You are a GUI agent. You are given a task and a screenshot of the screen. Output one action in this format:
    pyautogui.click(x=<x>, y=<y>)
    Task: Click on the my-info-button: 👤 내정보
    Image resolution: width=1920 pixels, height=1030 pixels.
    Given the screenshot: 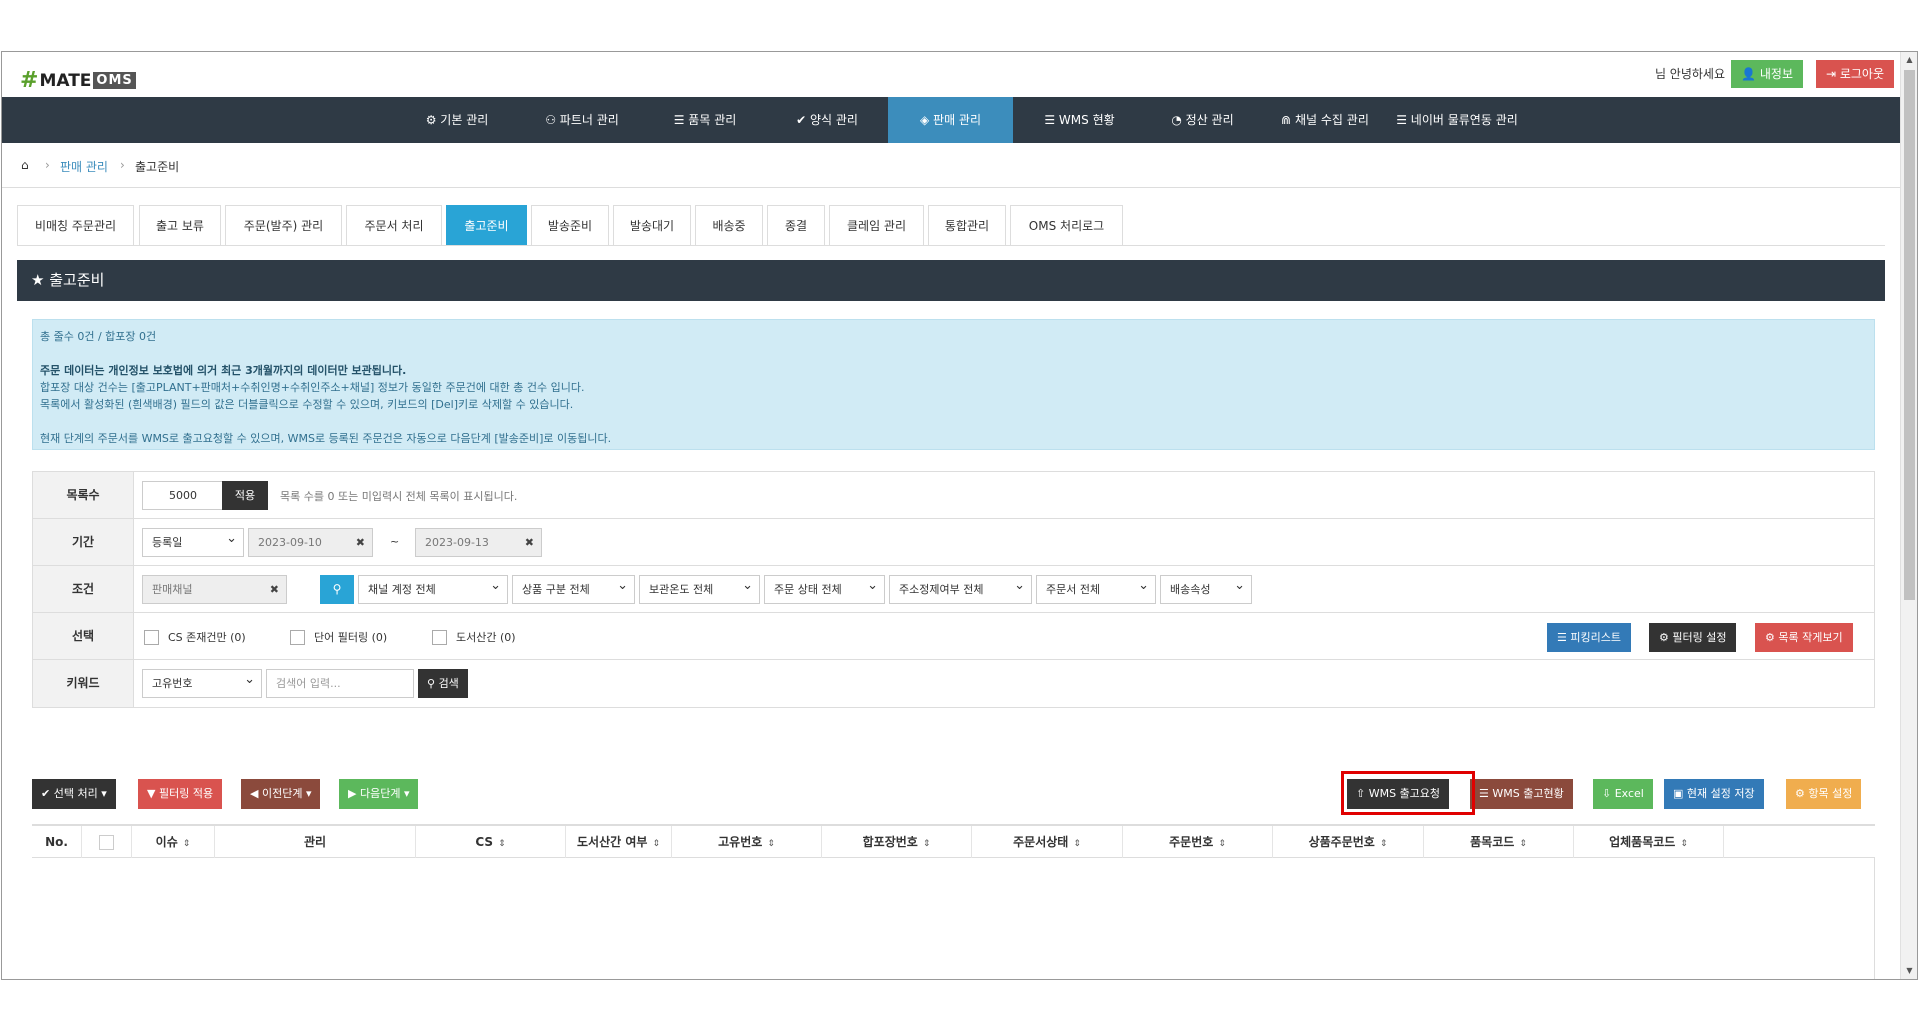 What is the action you would take?
    pyautogui.click(x=1767, y=74)
    